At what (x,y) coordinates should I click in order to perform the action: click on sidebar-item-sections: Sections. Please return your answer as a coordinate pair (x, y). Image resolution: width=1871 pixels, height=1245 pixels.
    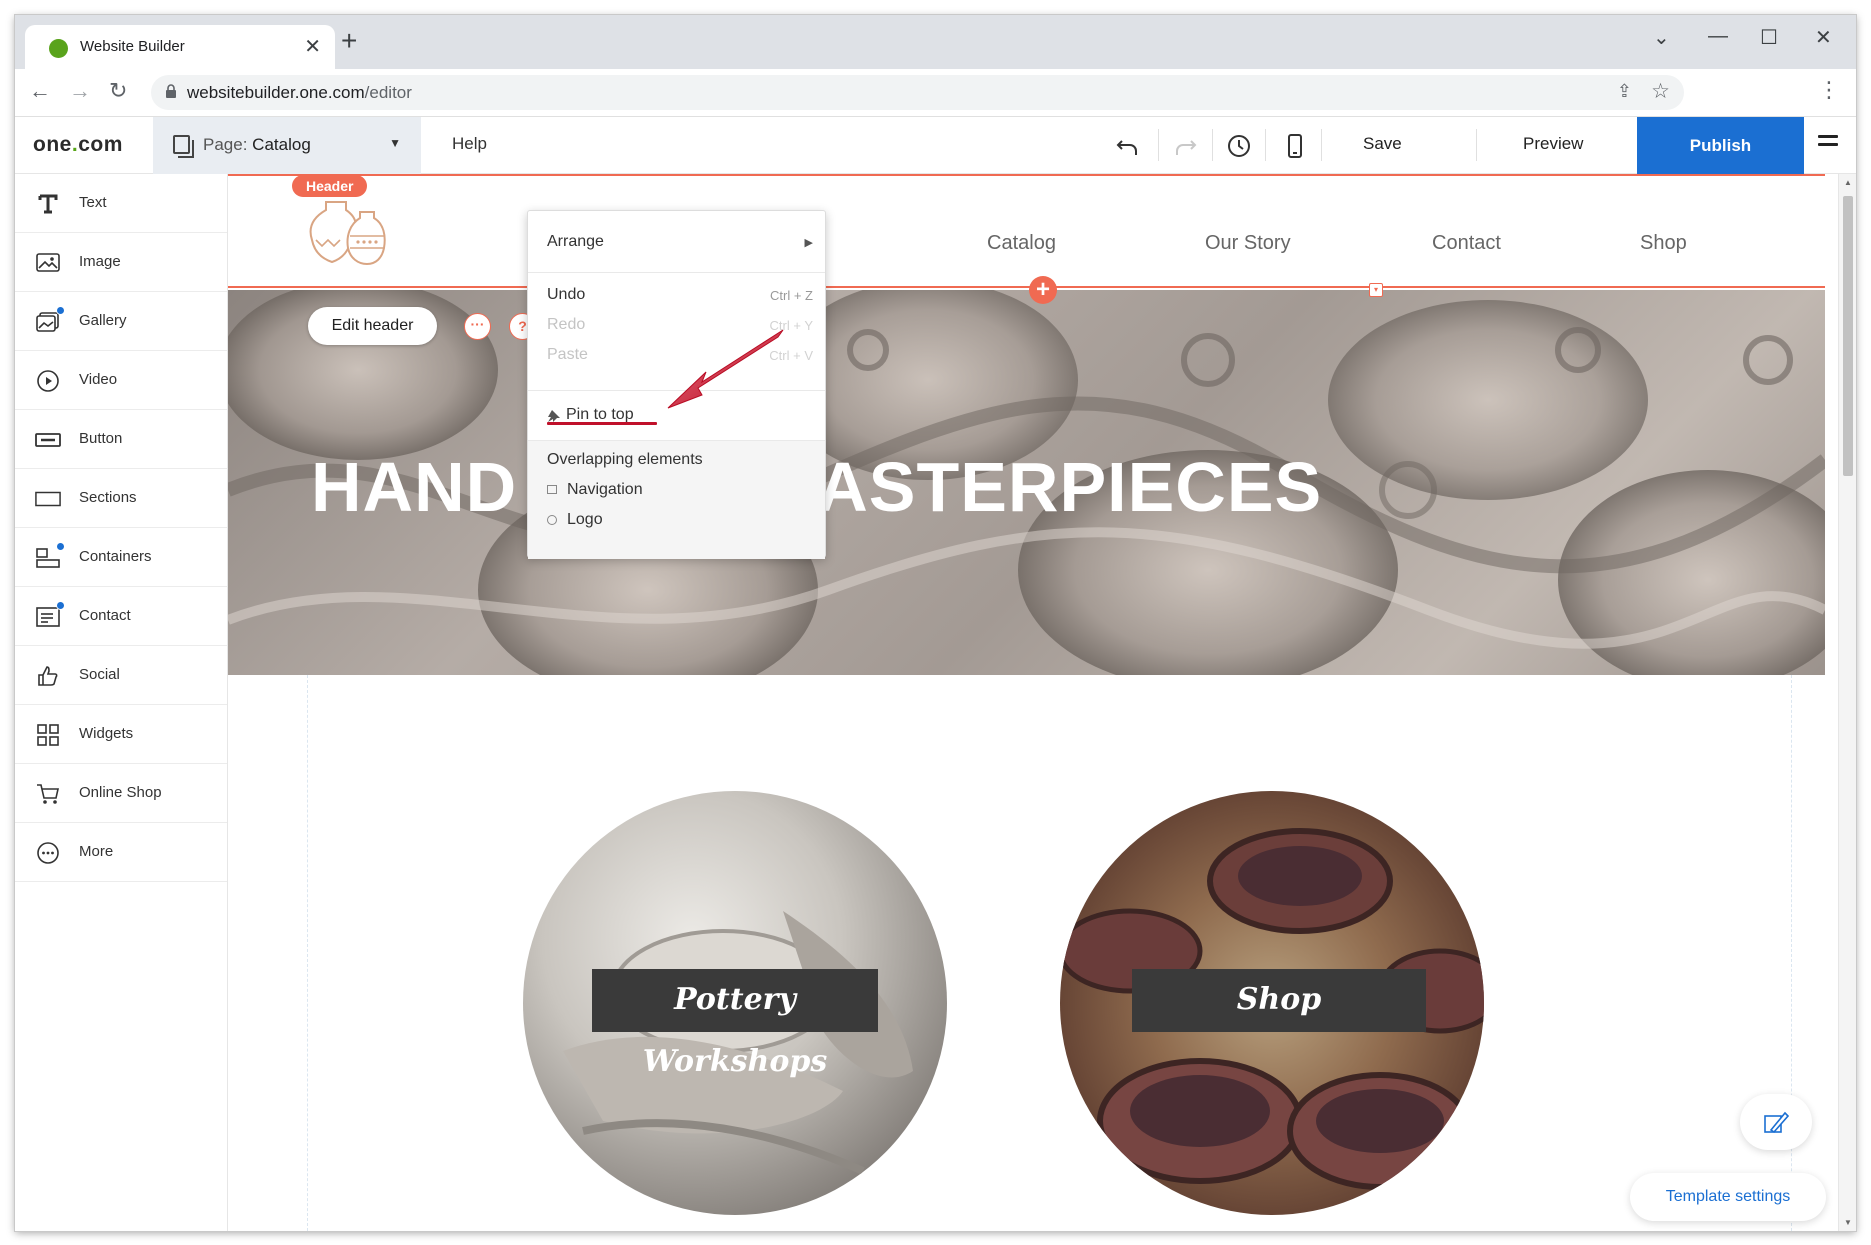
    Looking at the image, I should click on (121, 498).